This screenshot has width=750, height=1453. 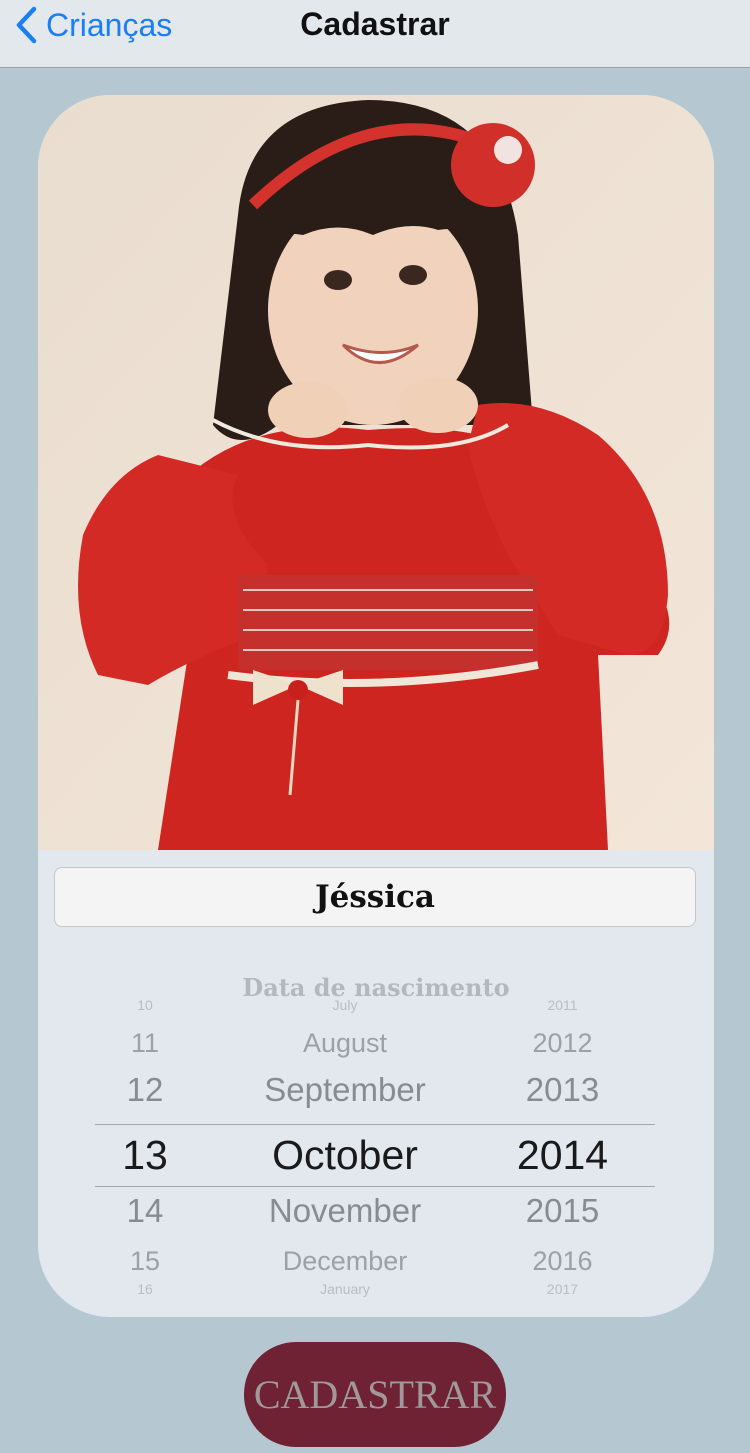 I want to click on picker-year: 2012, so click(x=562, y=1043).